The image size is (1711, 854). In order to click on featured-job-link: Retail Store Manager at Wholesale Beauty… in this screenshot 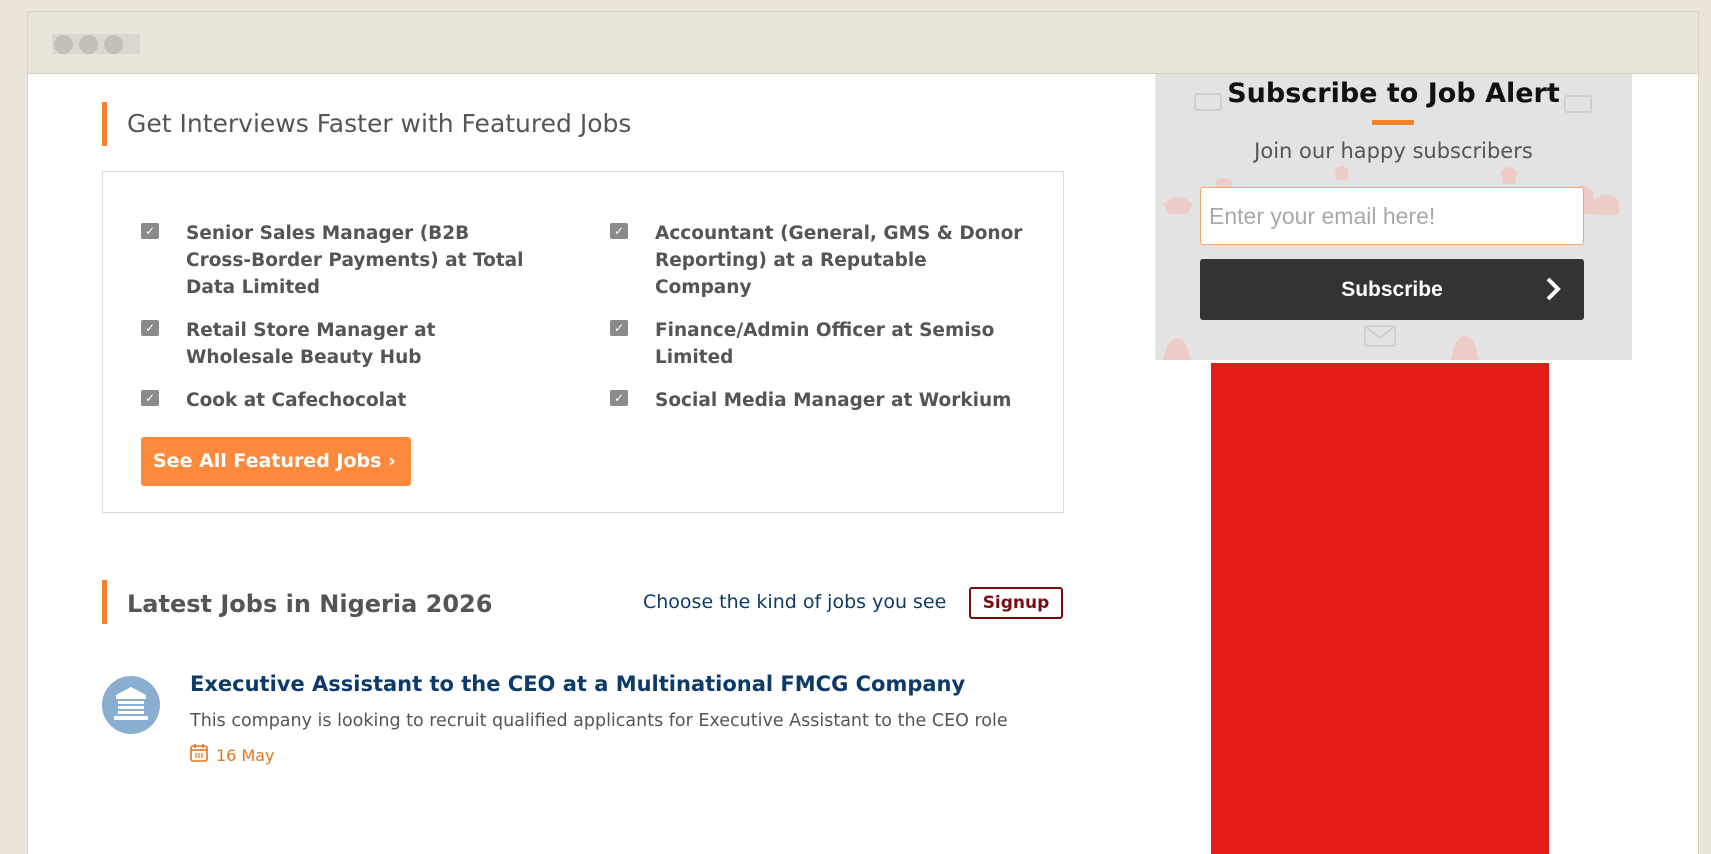, I will do `click(361, 344)`.